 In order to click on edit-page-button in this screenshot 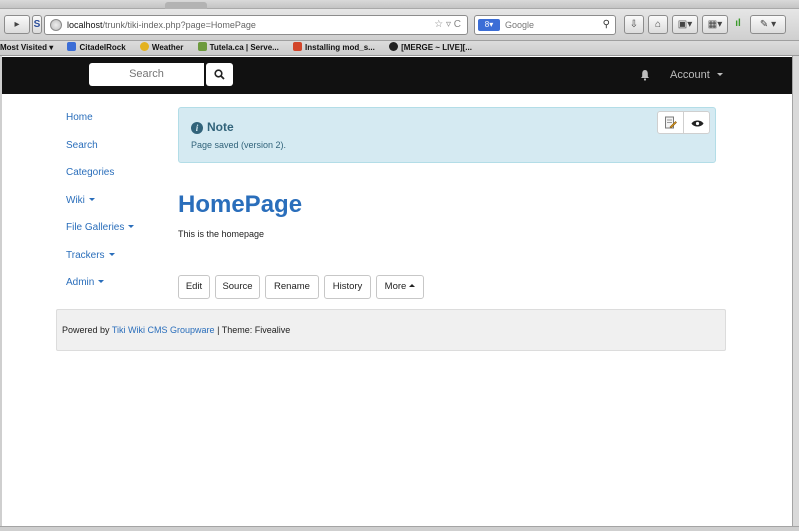, I will do `click(670, 122)`.